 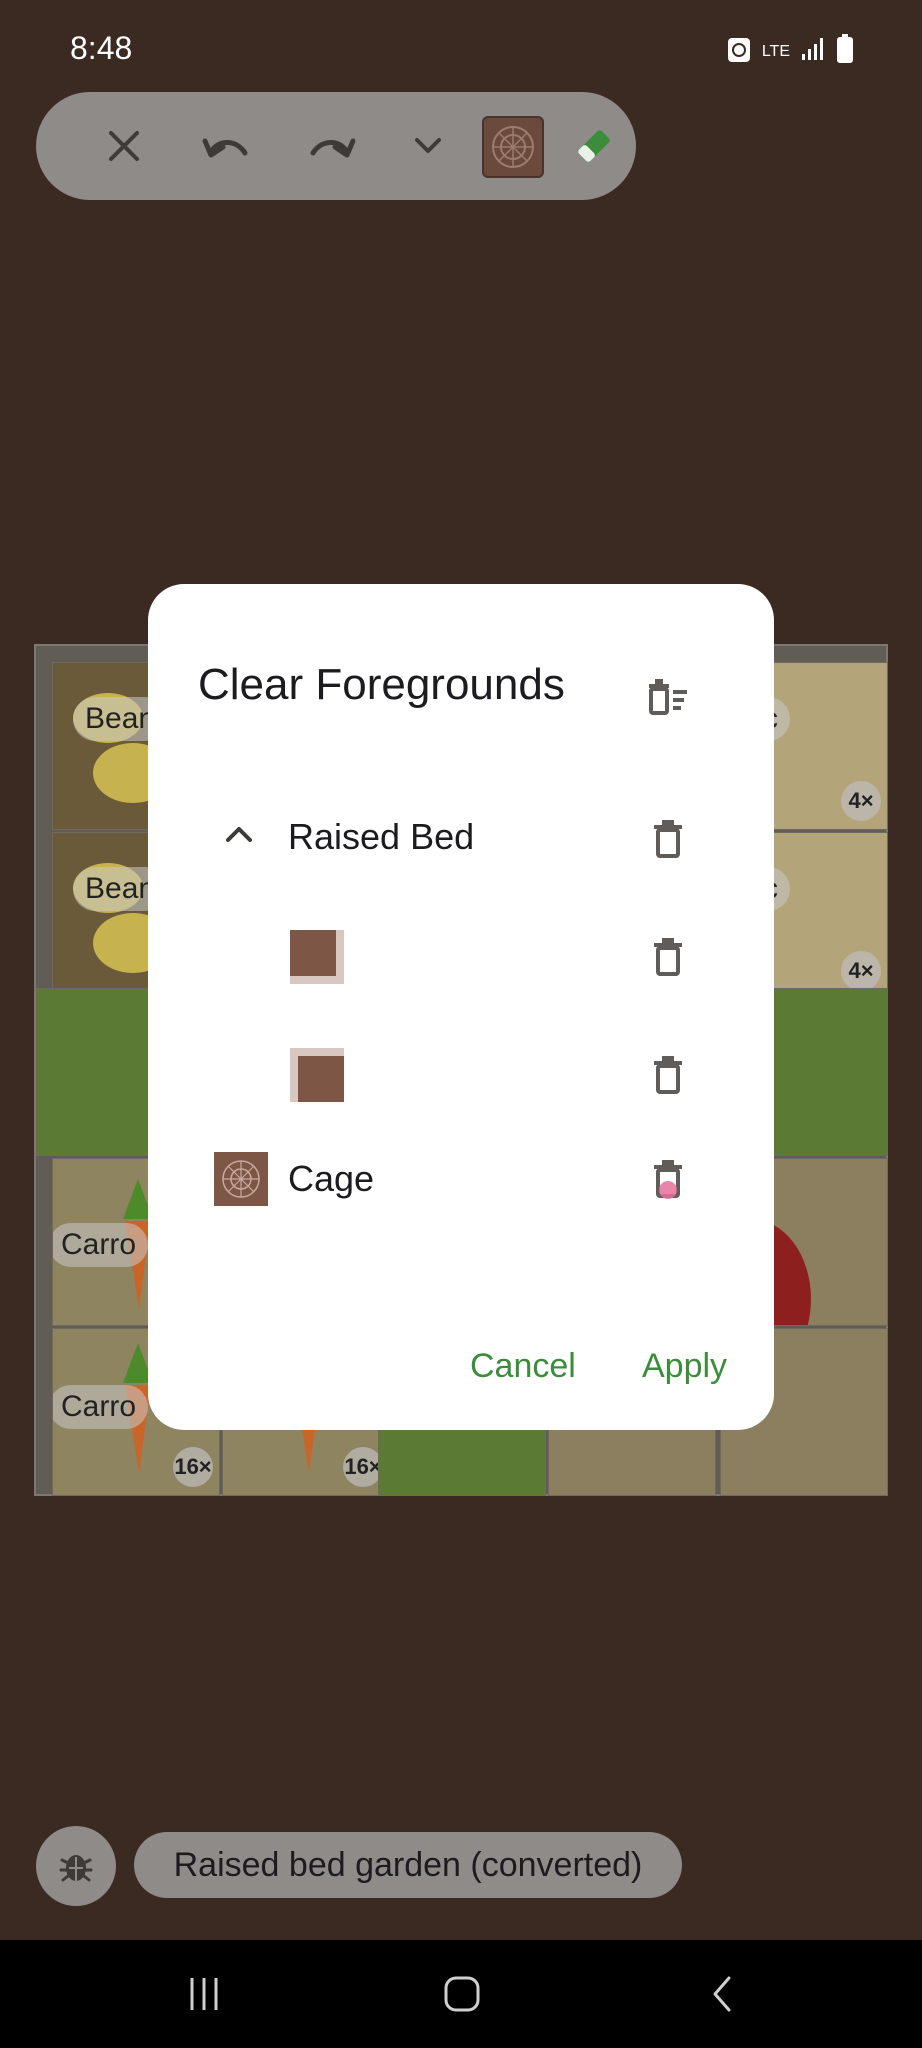 What do you see at coordinates (408, 1865) in the screenshot?
I see `garden-name-chip: Raised bed garden (converted)` at bounding box center [408, 1865].